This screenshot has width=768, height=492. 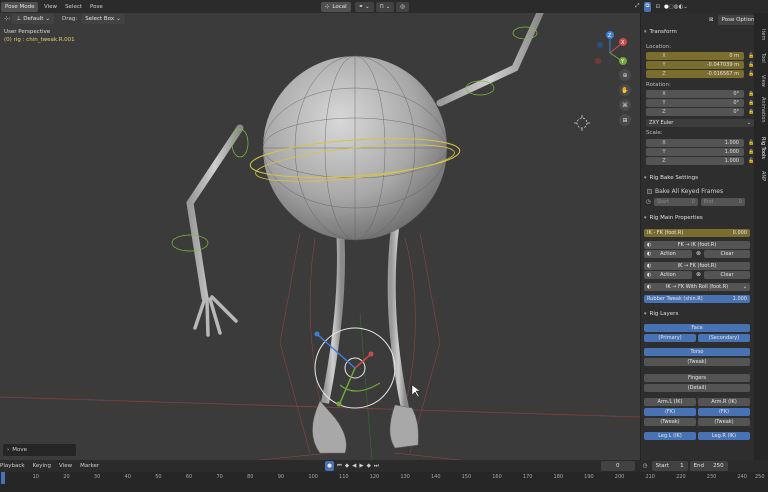 I want to click on fk-to-ik-button: ◐ FK → IK (foot.R), so click(x=697, y=245).